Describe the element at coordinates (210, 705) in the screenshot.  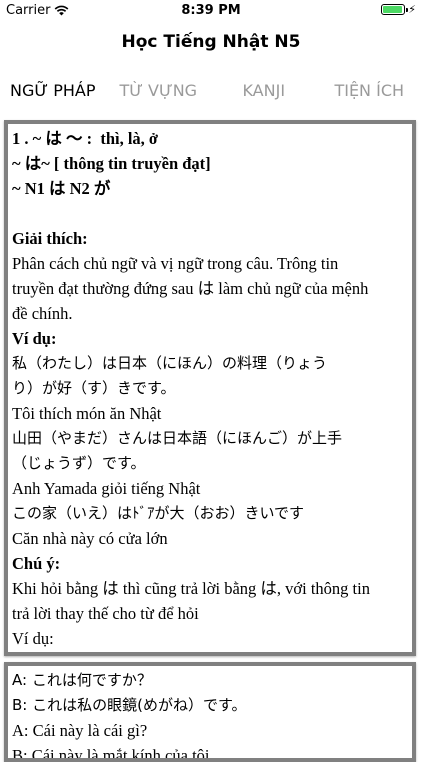
I see `dialog-line-2: B: これは私の眼鏡(めがね）です。` at that location.